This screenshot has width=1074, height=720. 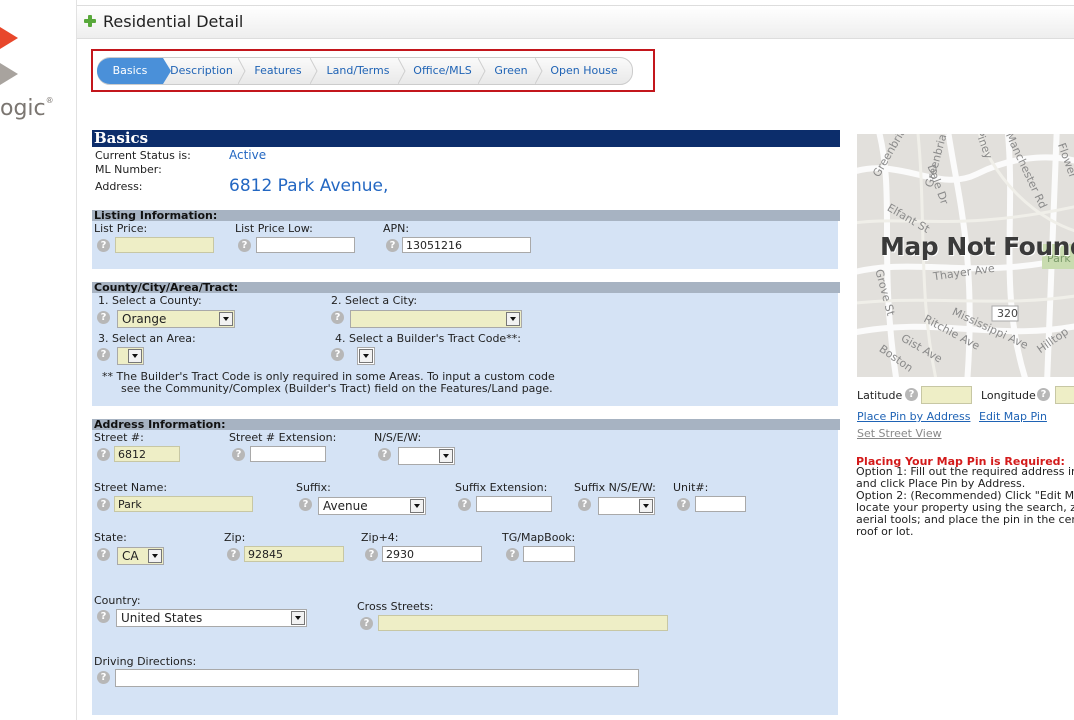 What do you see at coordinates (913, 416) in the screenshot?
I see `place-pin-link: Place Pin by Address` at bounding box center [913, 416].